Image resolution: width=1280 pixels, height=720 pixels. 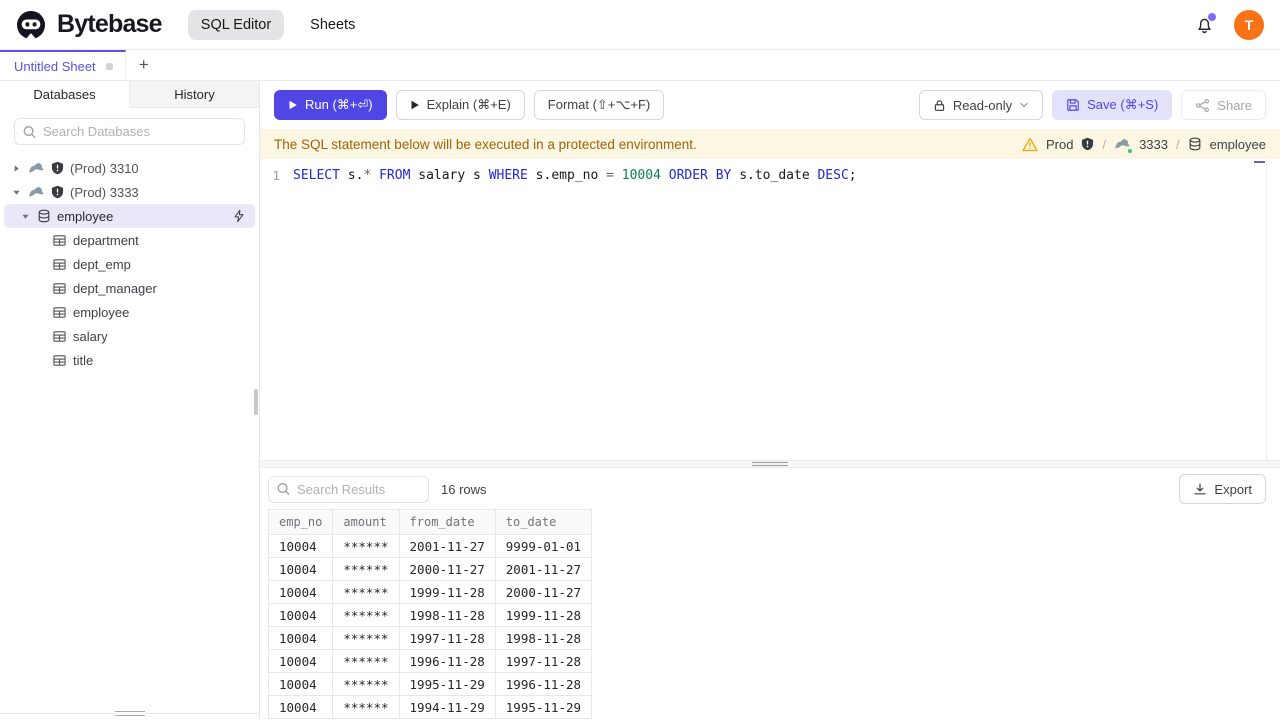 I want to click on sidebar-table-label: dept_manager, so click(x=115, y=288).